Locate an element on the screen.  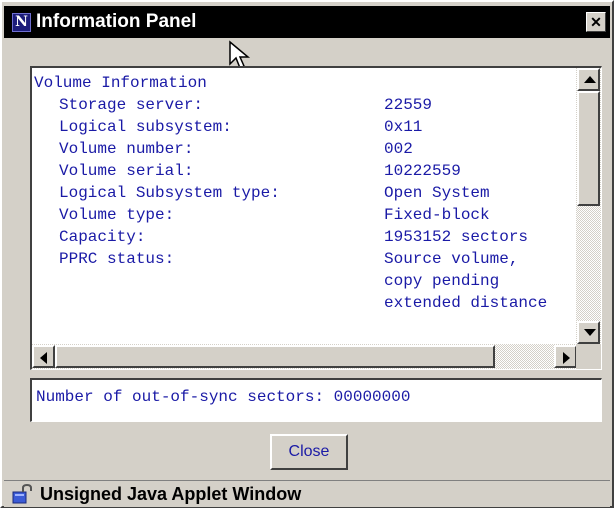
info-row-label: Volume type: is located at coordinates (117, 215).